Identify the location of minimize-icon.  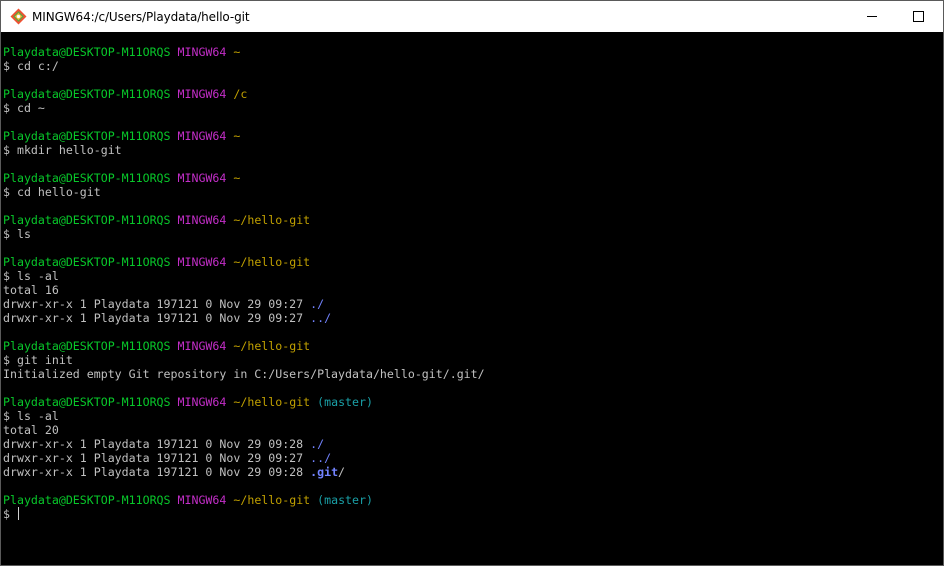
(872, 16).